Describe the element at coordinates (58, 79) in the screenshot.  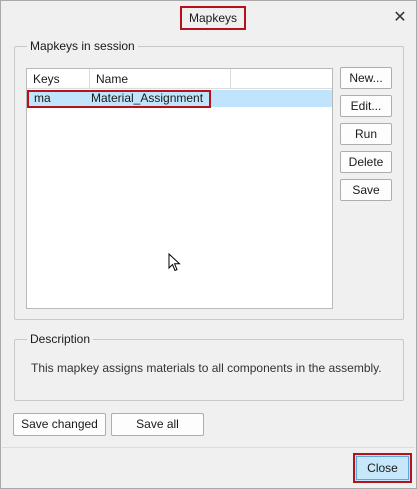
I see `column-header-keys: Keys` at that location.